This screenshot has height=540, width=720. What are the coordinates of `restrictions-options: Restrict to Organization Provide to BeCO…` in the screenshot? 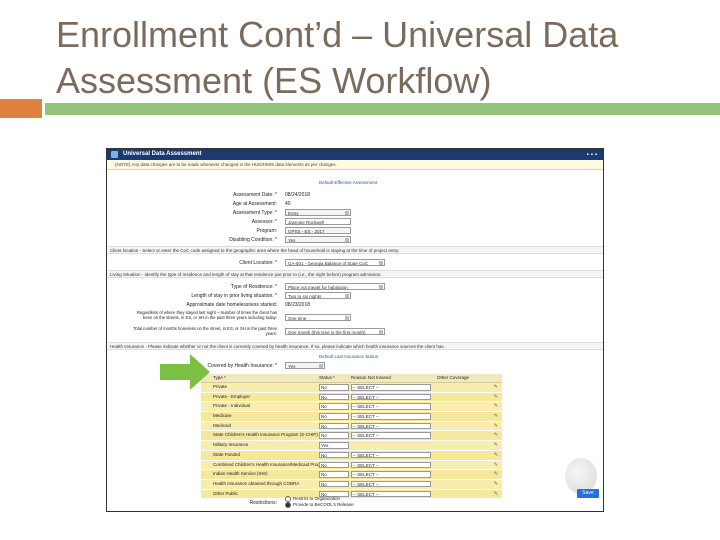 It's located at (319, 502).